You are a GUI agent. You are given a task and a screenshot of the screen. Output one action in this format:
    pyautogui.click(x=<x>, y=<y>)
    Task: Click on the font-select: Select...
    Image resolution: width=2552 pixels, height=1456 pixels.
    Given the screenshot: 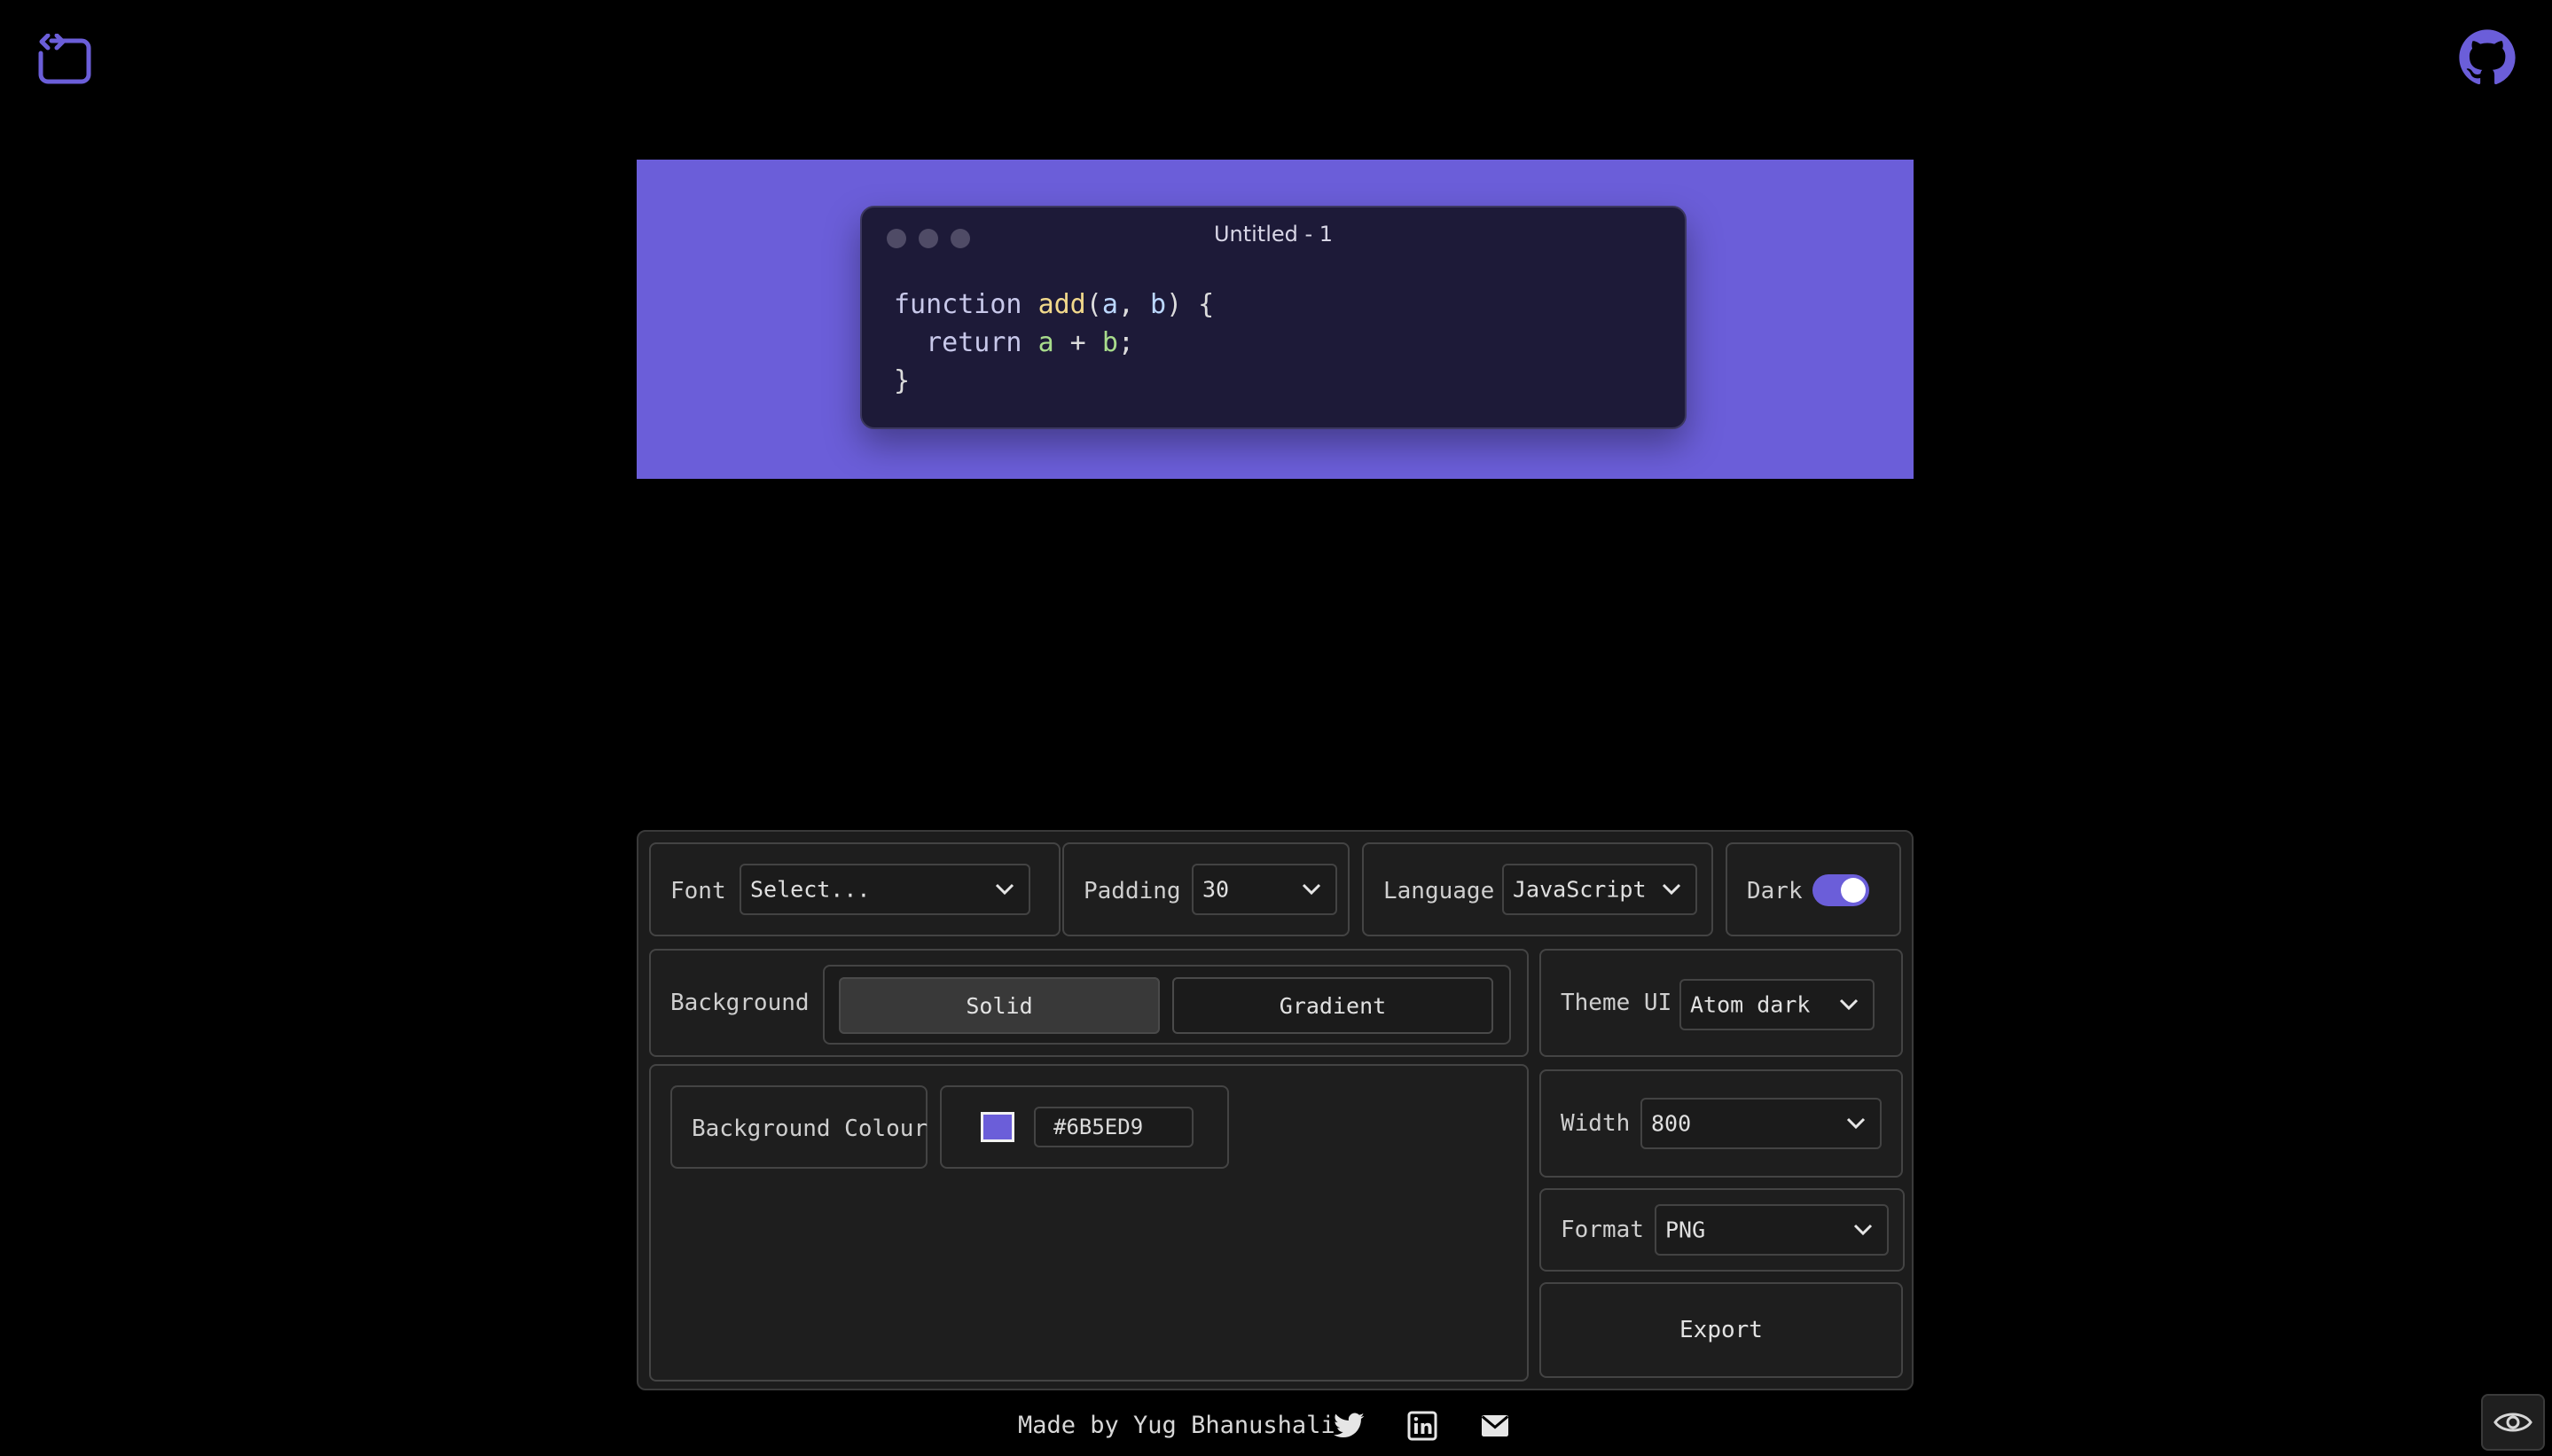 What is the action you would take?
    pyautogui.click(x=885, y=889)
    